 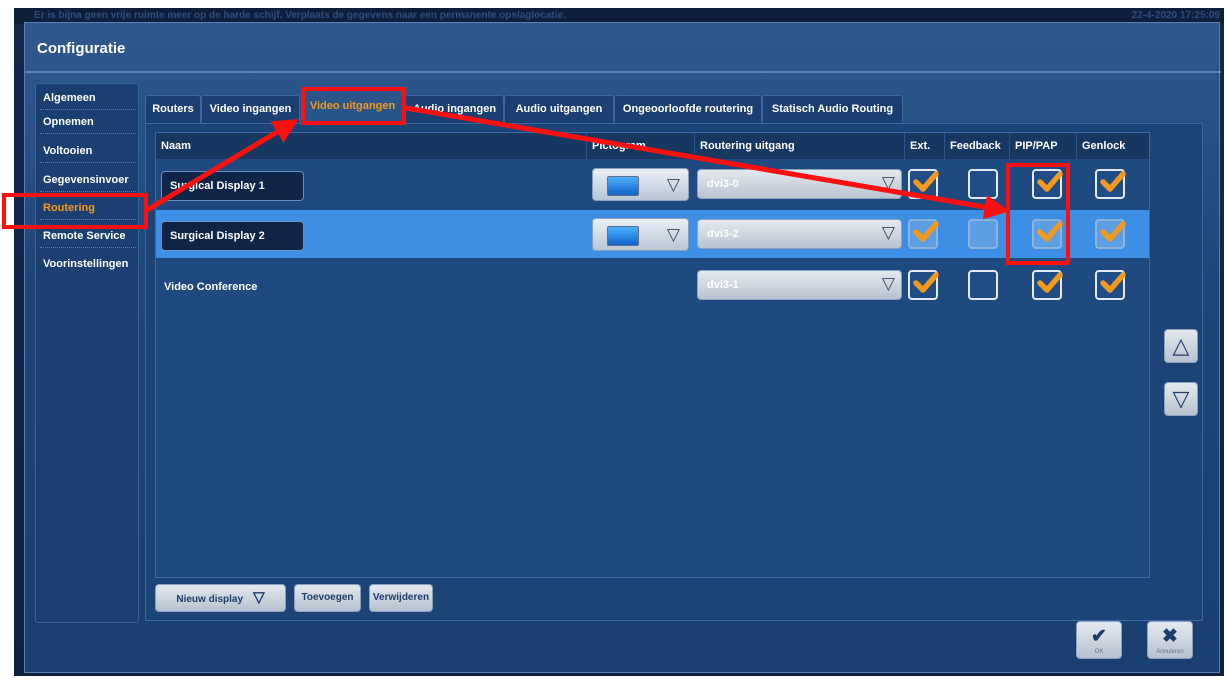 I want to click on sidebar-item-algemeen: Algemeen, so click(x=88, y=98).